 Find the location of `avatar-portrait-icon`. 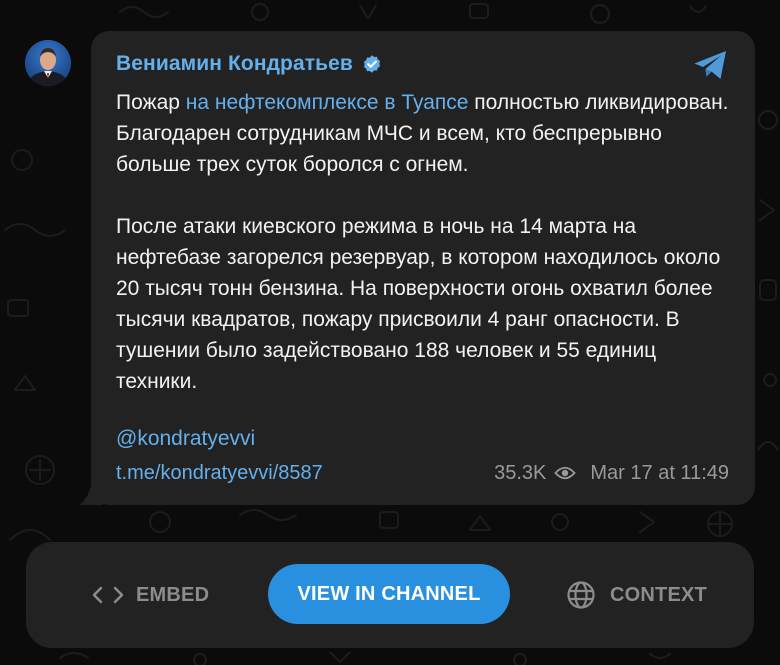

avatar-portrait-icon is located at coordinates (48, 63).